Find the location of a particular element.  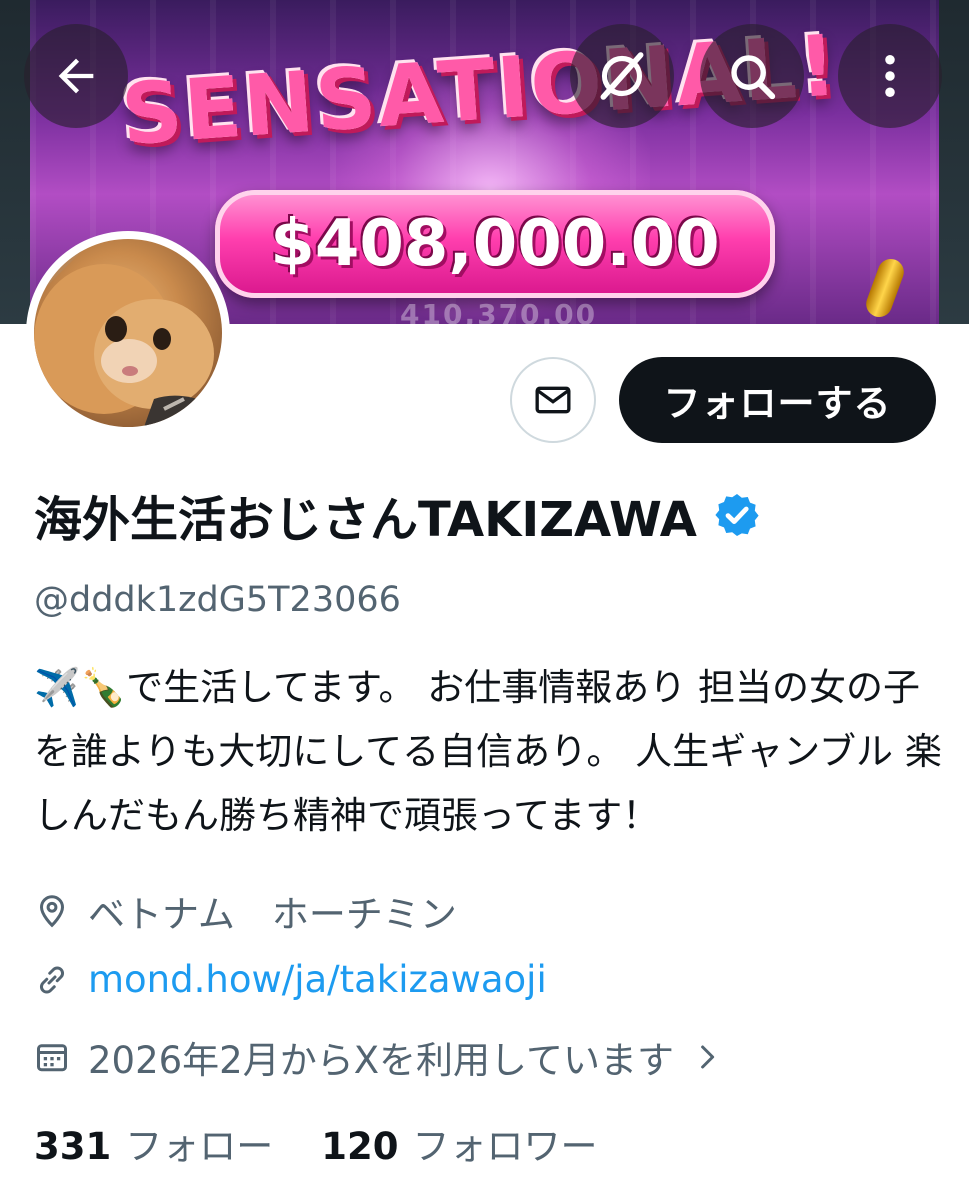

more-vertical-icon is located at coordinates (890, 76).